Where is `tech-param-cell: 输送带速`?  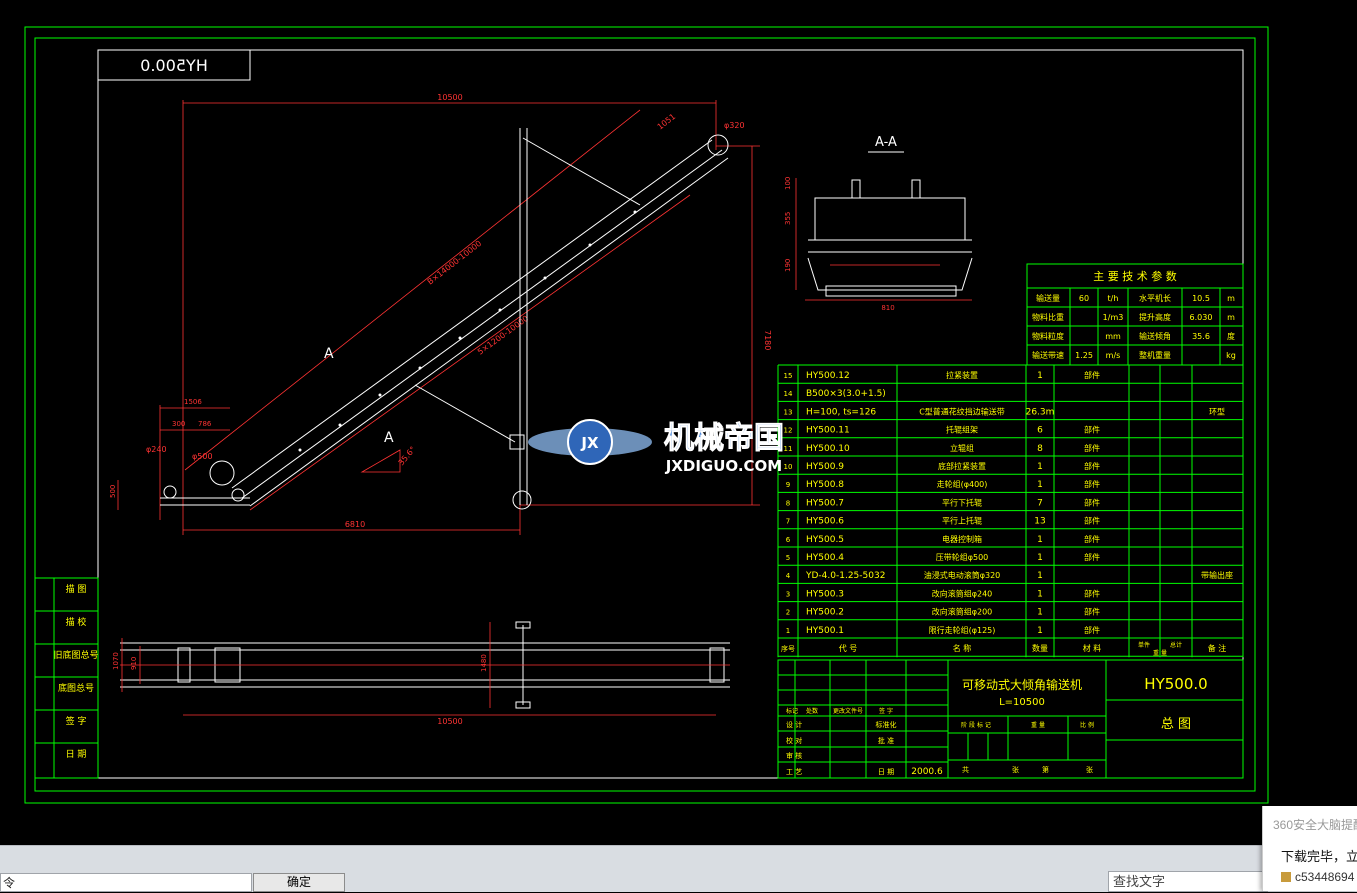 tech-param-cell: 输送带速 is located at coordinates (1048, 355).